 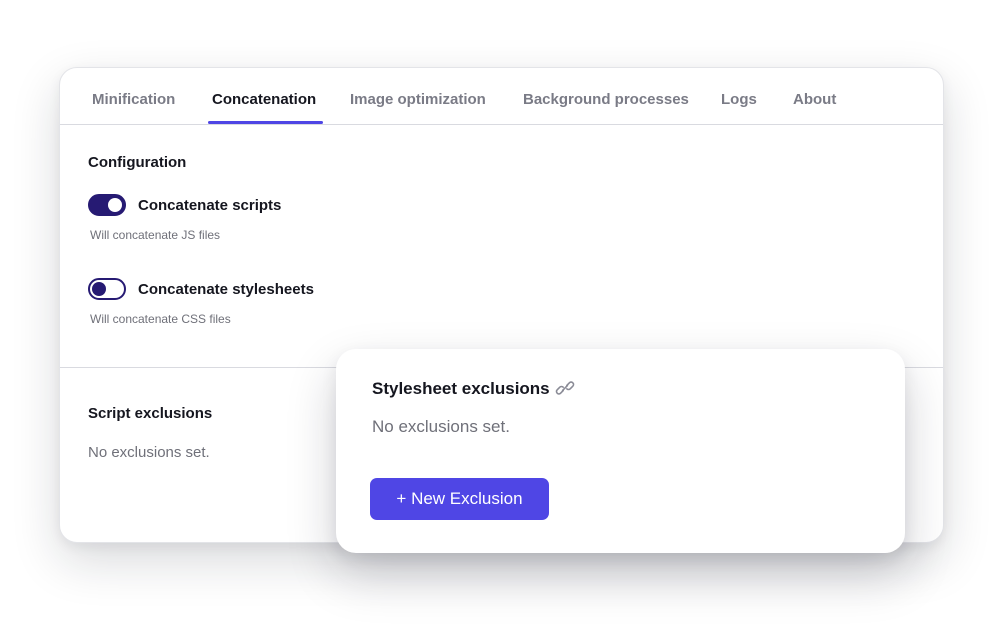 I want to click on script-exclusions-heading: Script exclusions, so click(x=150, y=413).